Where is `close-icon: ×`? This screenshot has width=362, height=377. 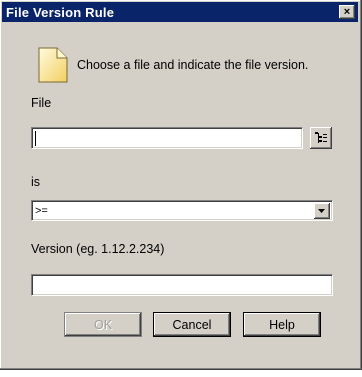
close-icon: × is located at coordinates (347, 12).